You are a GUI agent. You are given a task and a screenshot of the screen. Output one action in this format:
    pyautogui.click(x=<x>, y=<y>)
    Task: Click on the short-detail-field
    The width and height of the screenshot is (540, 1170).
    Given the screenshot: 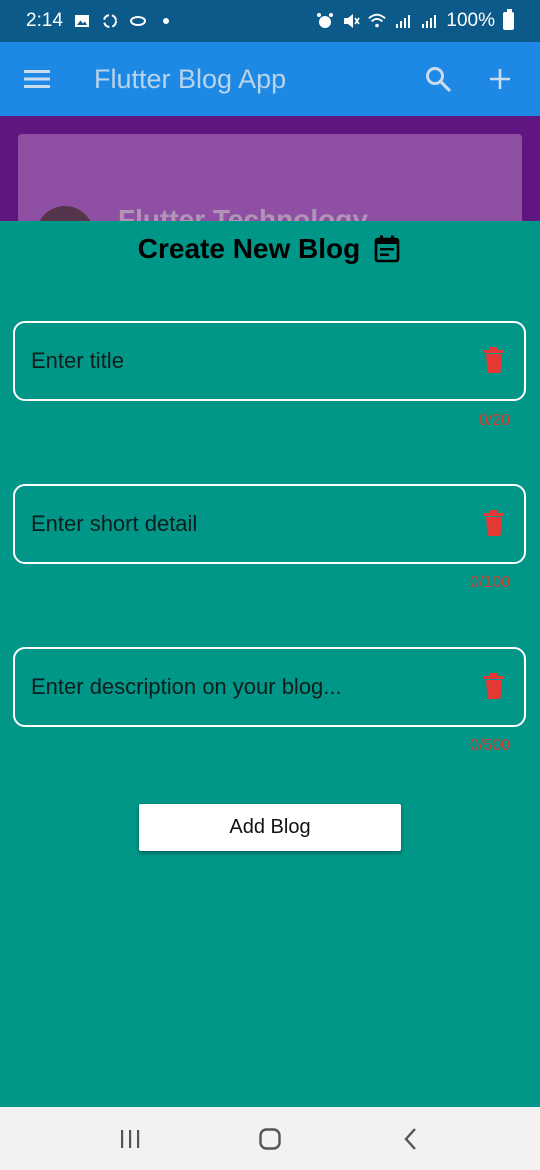 What is the action you would take?
    pyautogui.click(x=269, y=524)
    